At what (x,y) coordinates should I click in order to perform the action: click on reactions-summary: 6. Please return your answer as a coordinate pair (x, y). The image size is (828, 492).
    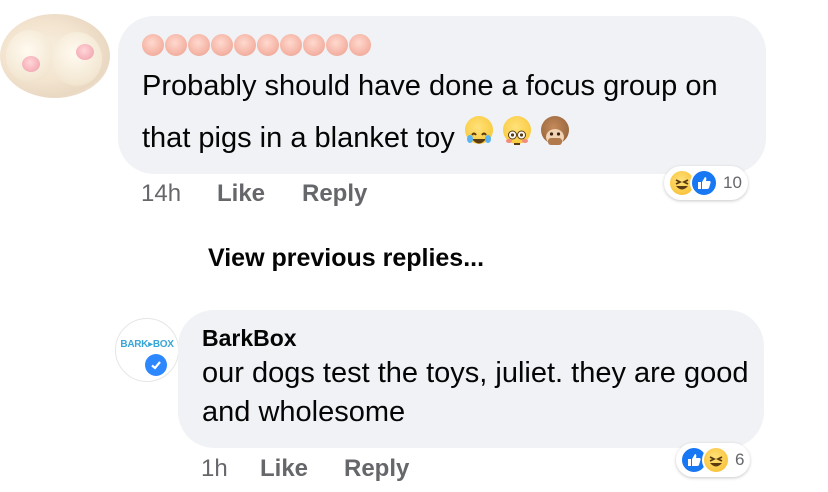
    Looking at the image, I should click on (713, 460).